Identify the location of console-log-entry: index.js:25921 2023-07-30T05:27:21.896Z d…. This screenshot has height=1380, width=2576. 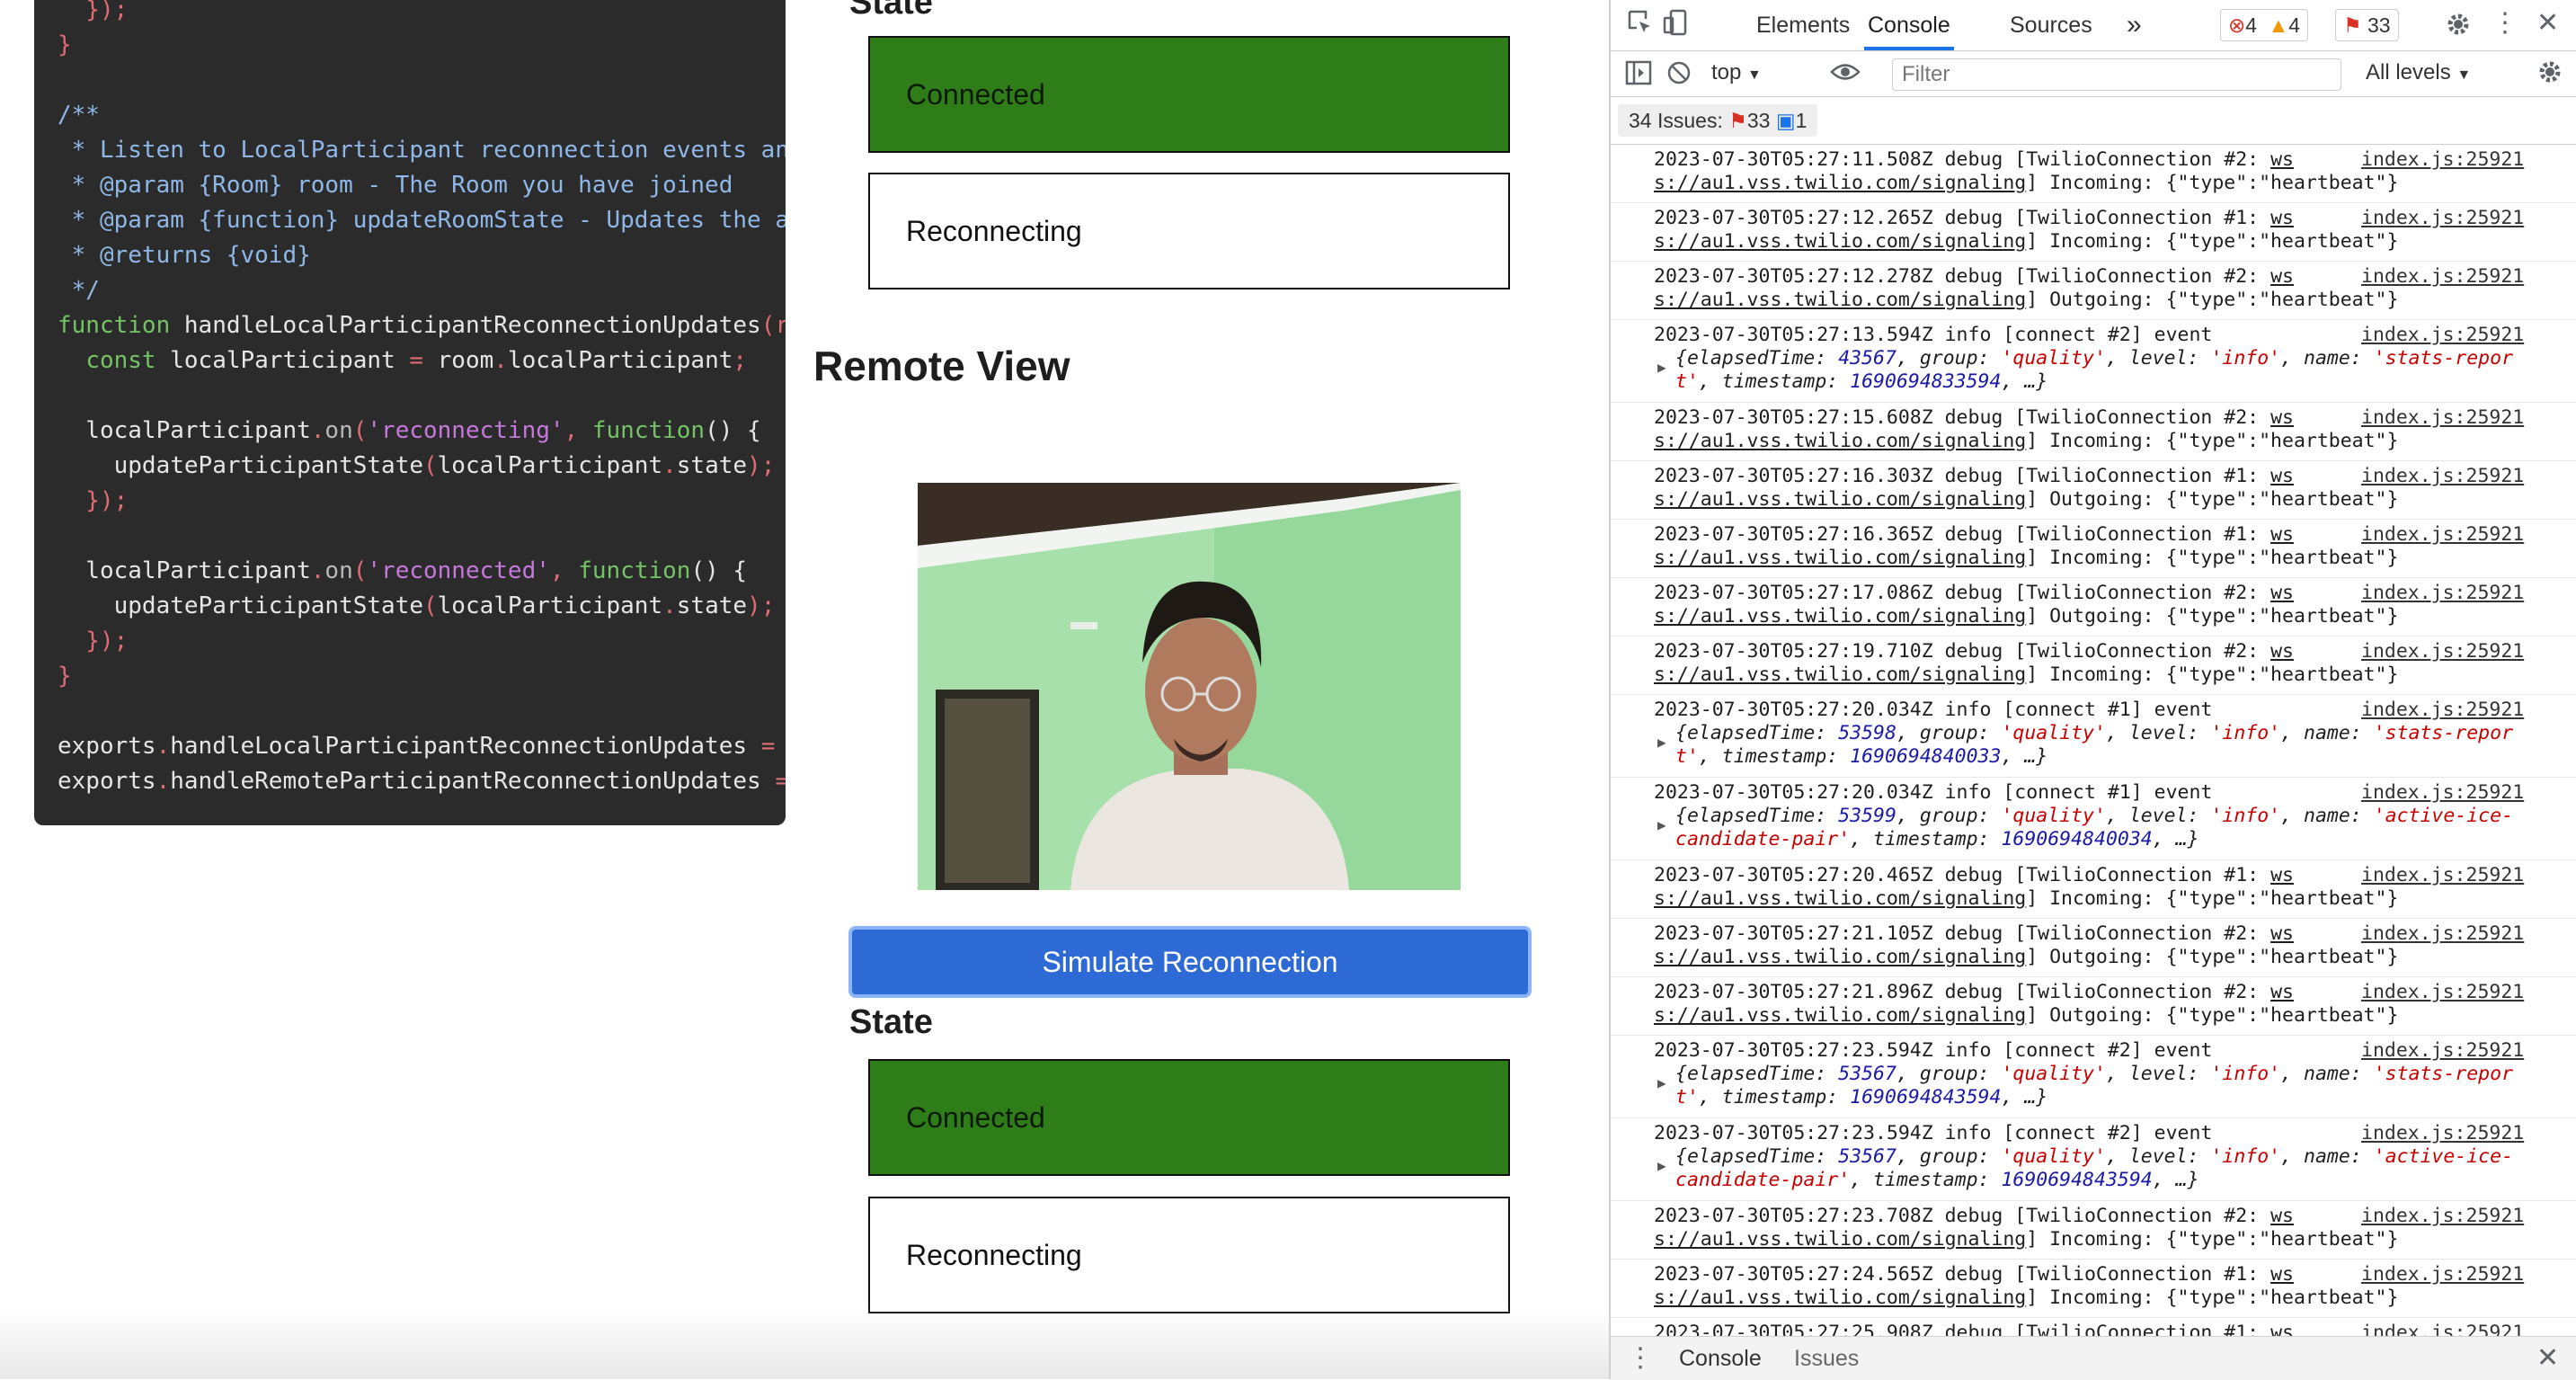
(2093, 1006).